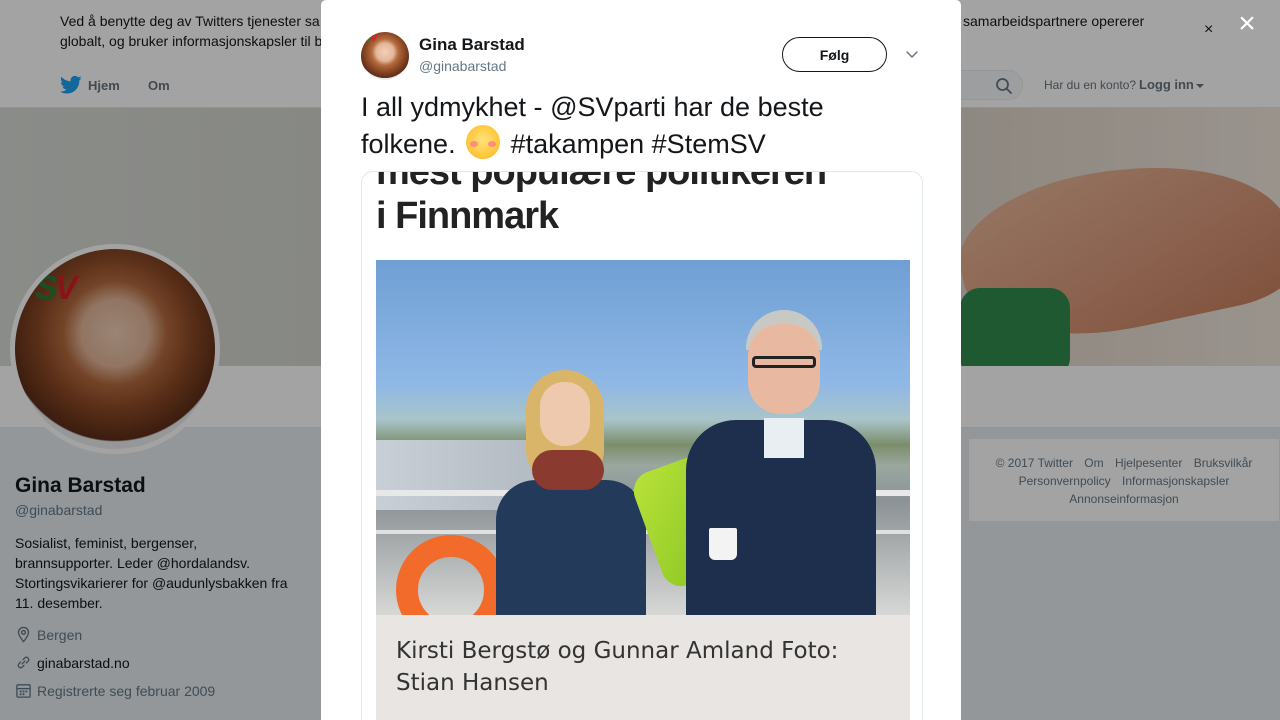 Image resolution: width=1280 pixels, height=720 pixels. I want to click on media-headline-line: mest populære politikeren, so click(601, 182).